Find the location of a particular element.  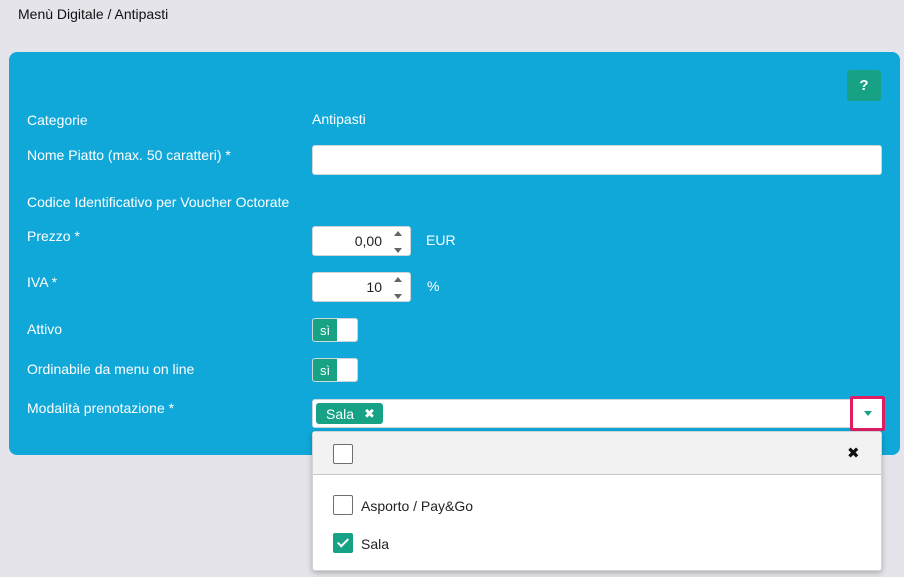

active-toggle: sì is located at coordinates (335, 330).